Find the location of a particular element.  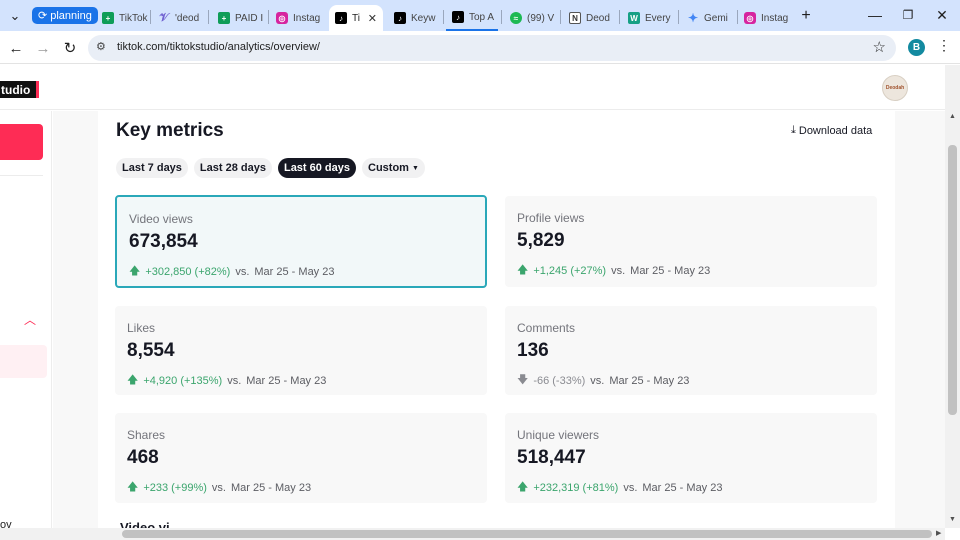

vertical-scrollbar: ▲ ▼ is located at coordinates (952, 296).